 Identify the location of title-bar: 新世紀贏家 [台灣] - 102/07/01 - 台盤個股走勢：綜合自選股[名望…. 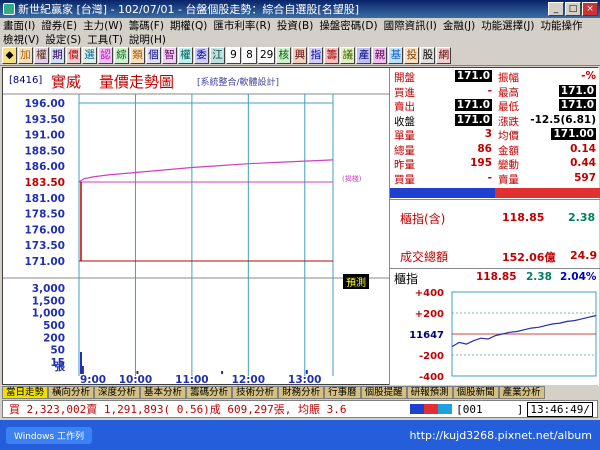
(300, 9).